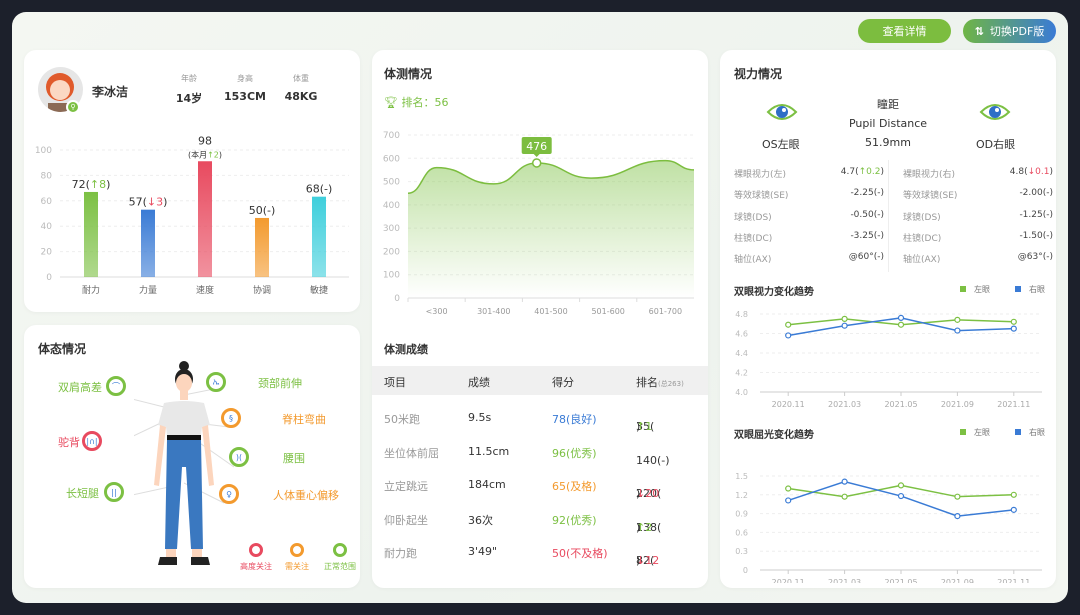  Describe the element at coordinates (301, 96) in the screenshot. I see `stat-value: 48KG` at that location.